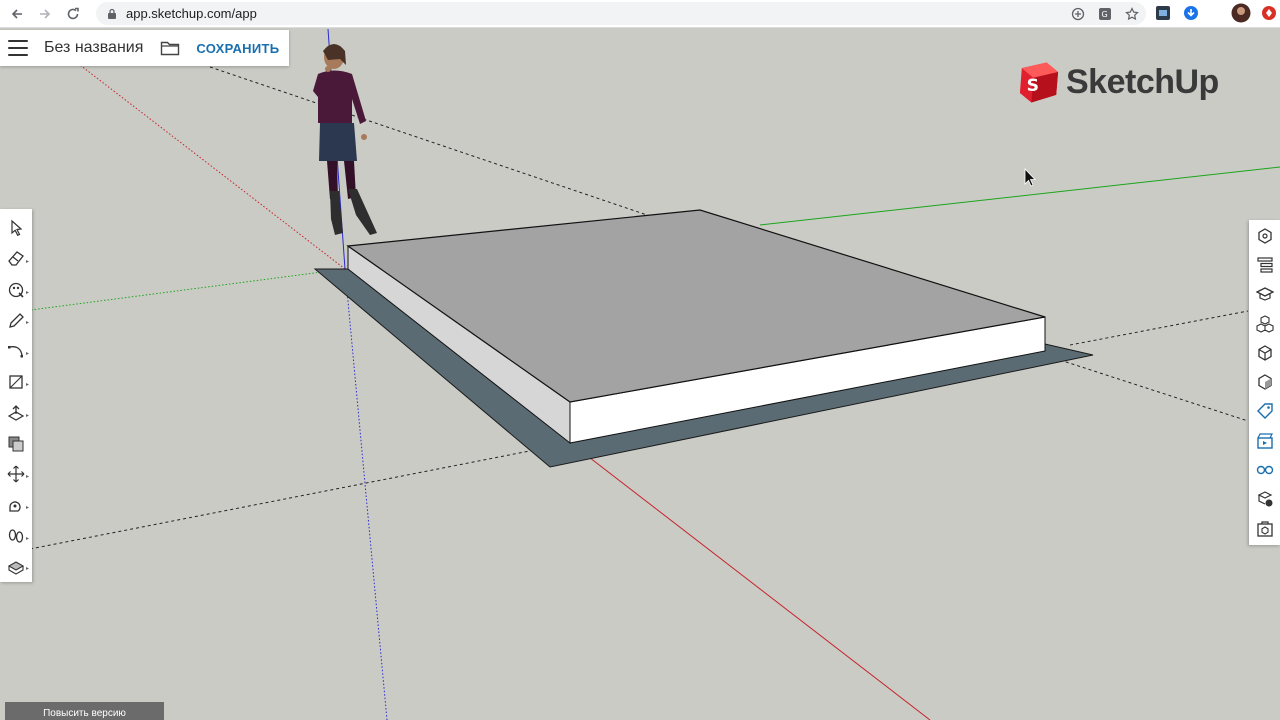 The width and height of the screenshot is (1280, 720). I want to click on tags-button, so click(1265, 411).